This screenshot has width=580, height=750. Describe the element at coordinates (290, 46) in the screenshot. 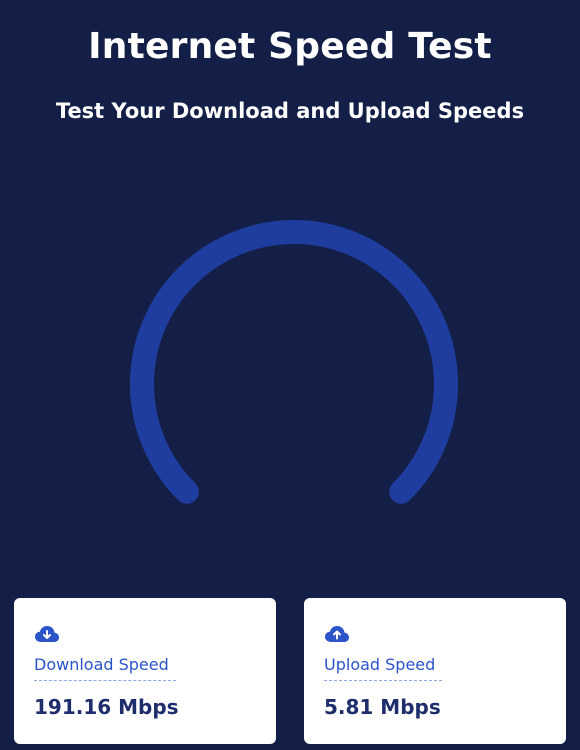

I see `page-title: Internet Speed Test` at that location.